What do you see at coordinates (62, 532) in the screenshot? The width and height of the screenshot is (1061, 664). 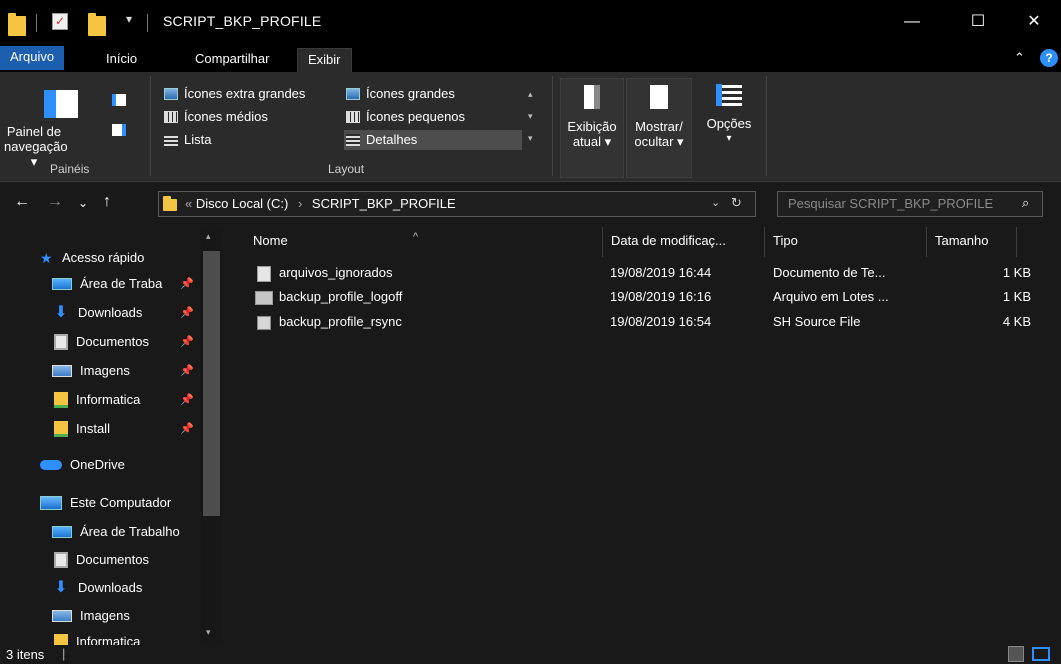 I see `desktop-icon` at bounding box center [62, 532].